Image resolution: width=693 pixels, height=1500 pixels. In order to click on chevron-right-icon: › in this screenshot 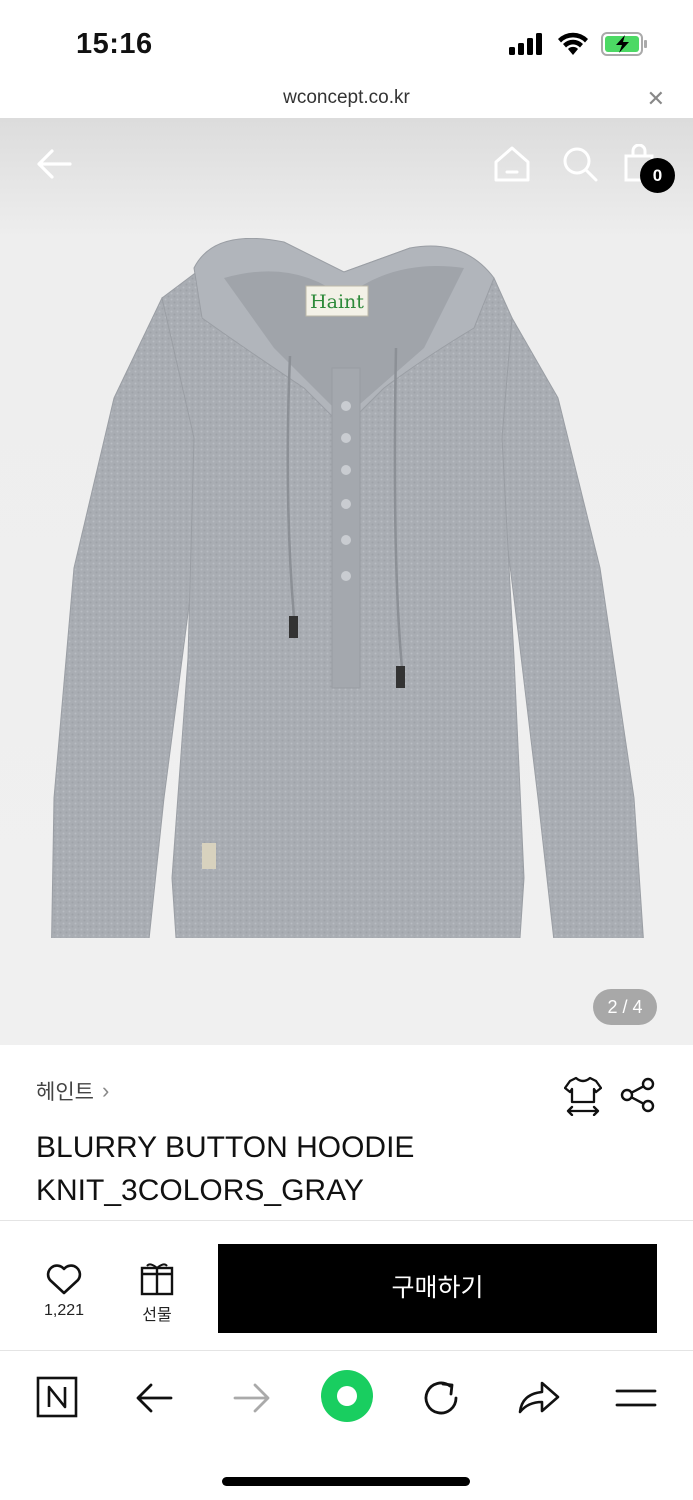, I will do `click(105, 1090)`.